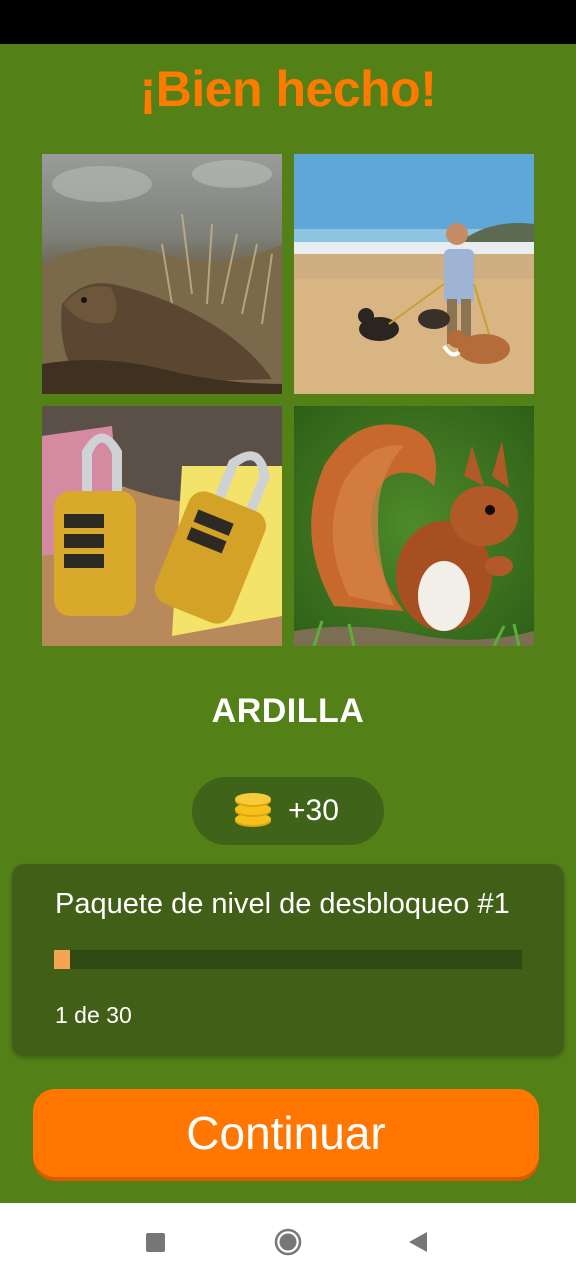 The width and height of the screenshot is (576, 1280). I want to click on answer-word: ARDILLA, so click(288, 711).